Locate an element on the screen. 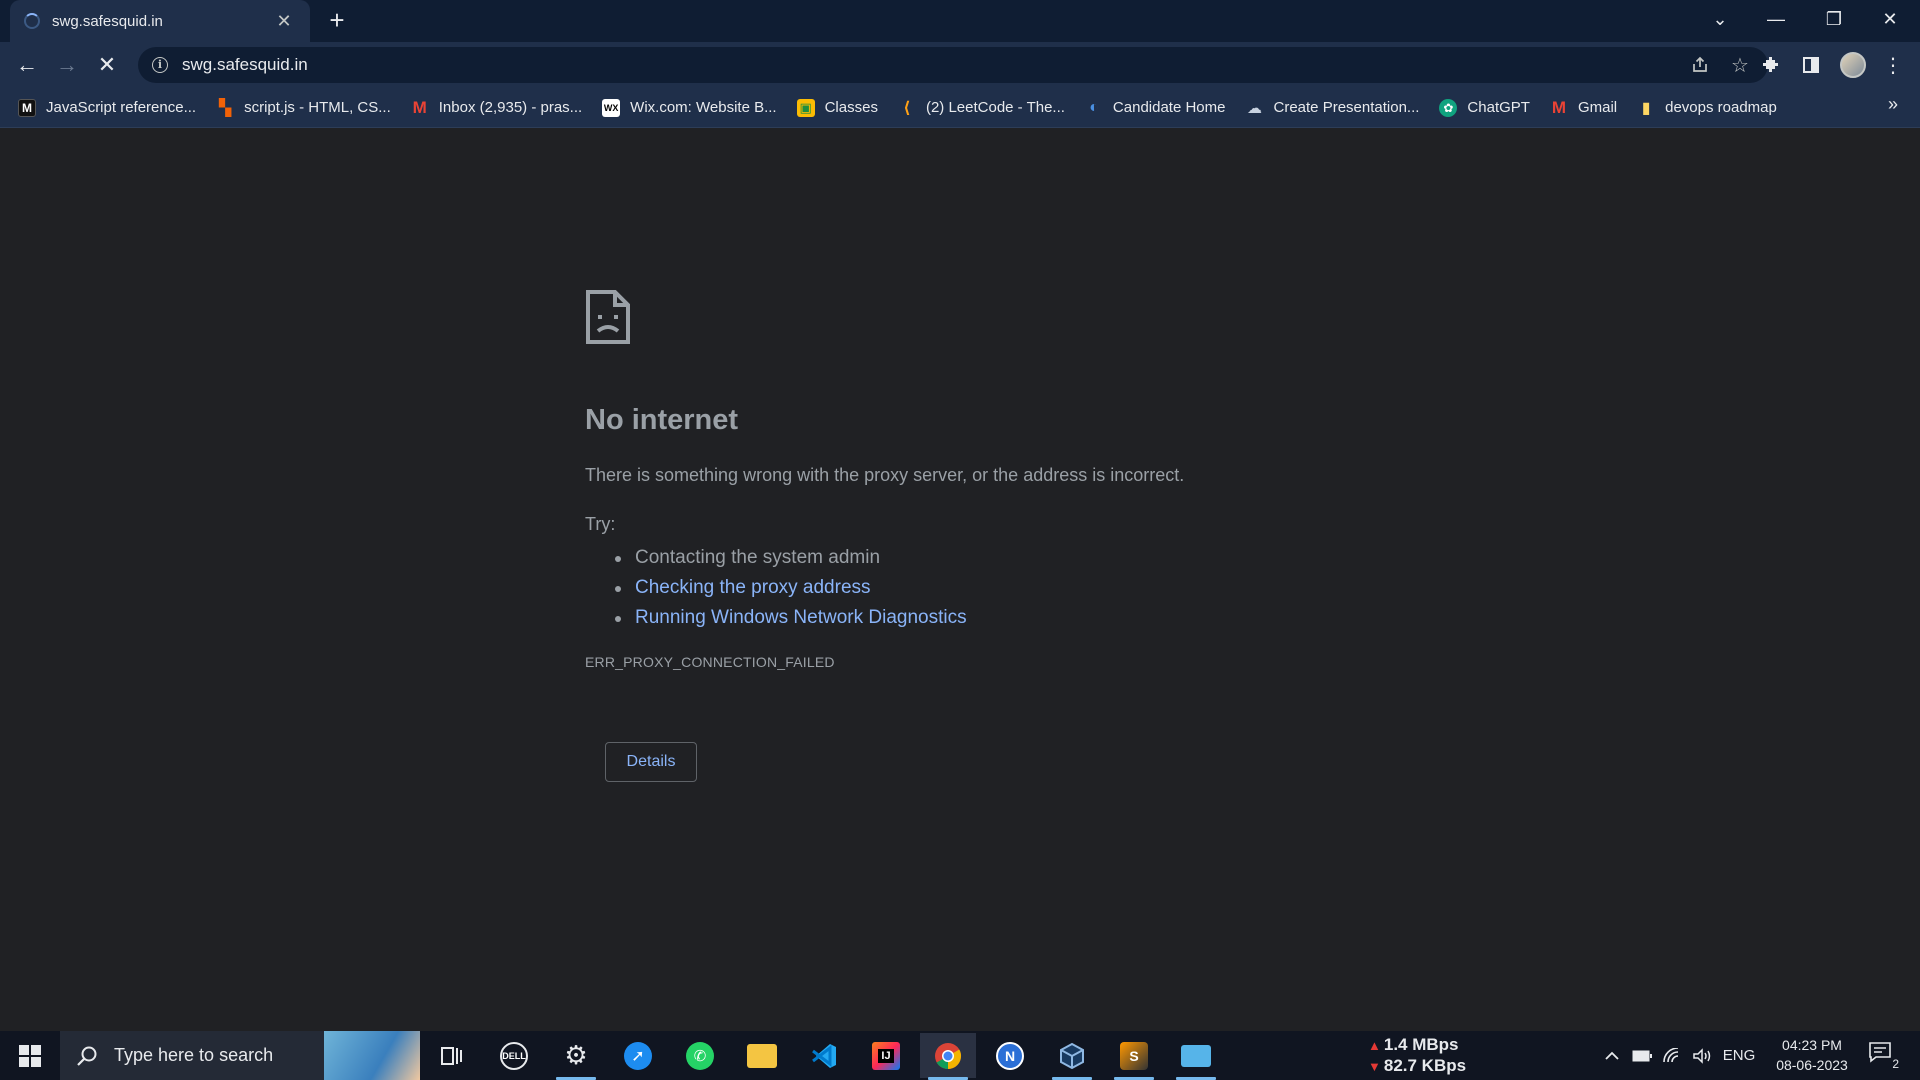  intellij-icon: IJ is located at coordinates (886, 1055).